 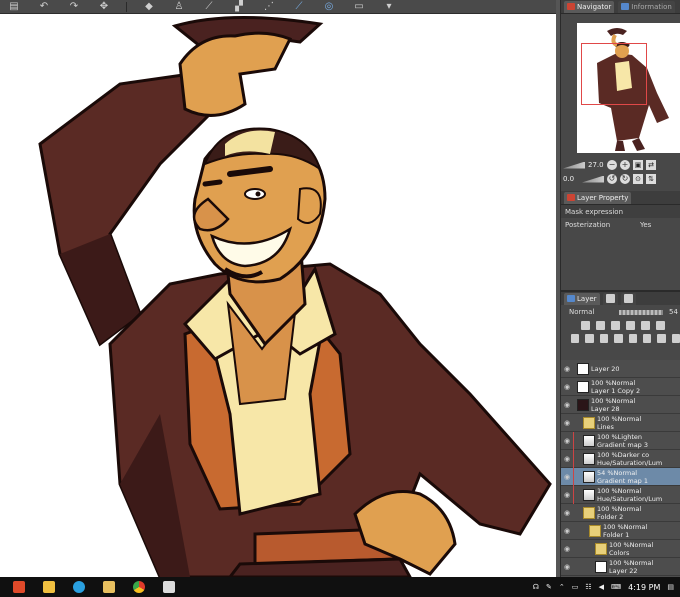 I want to click on navigator-preview, so click(x=628, y=88).